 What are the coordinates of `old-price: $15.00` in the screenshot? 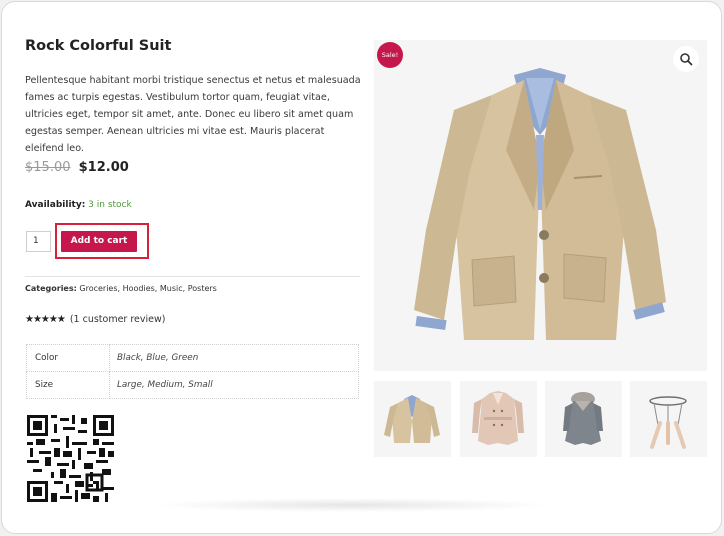 It's located at (48, 167).